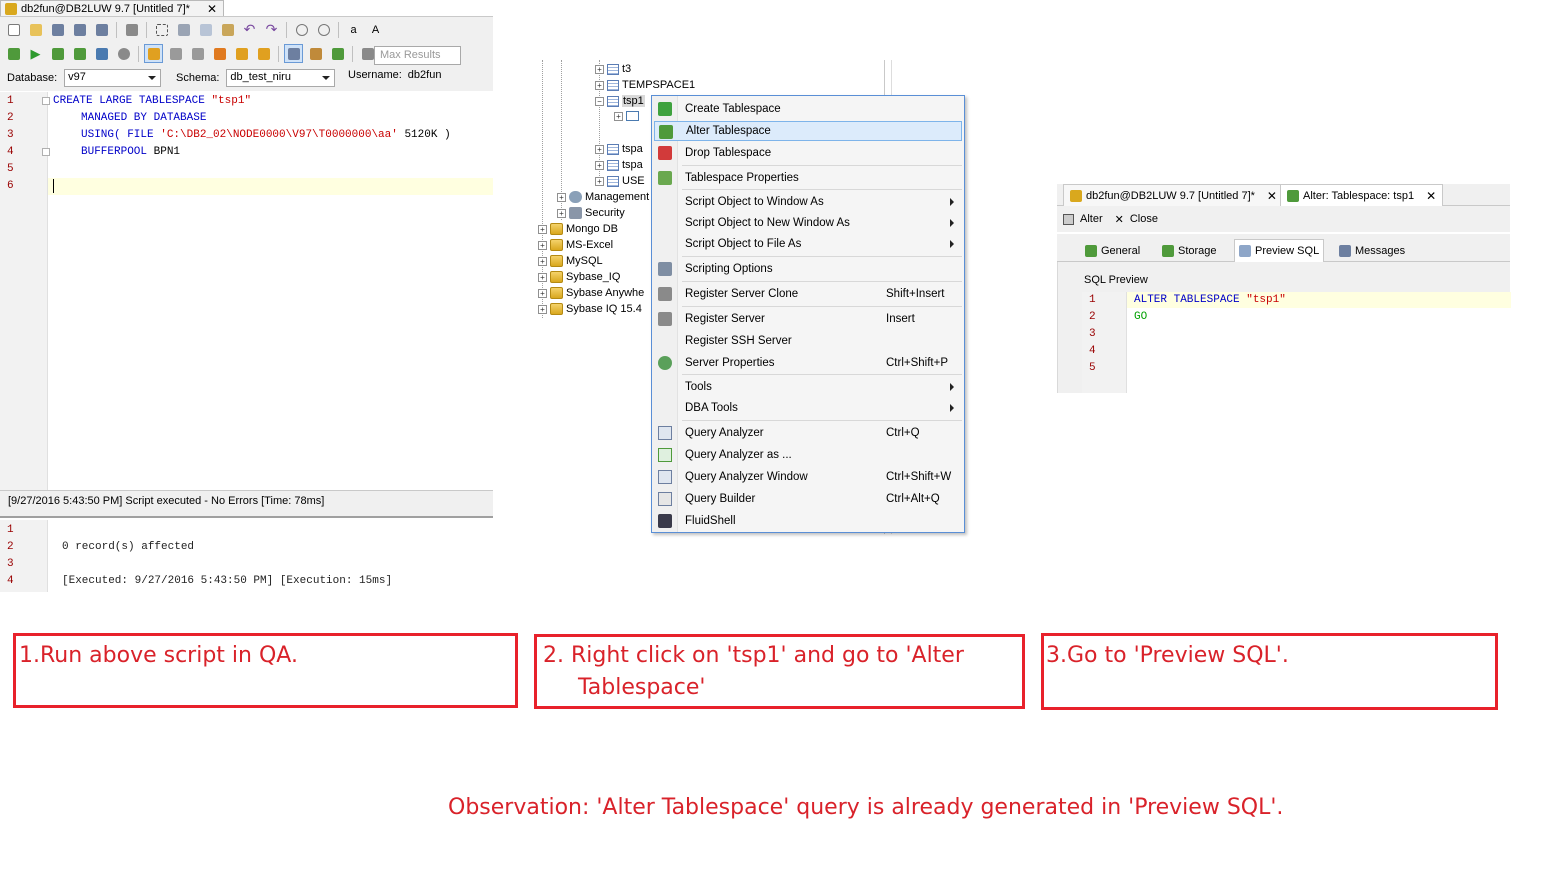 This screenshot has width=1546, height=882. Describe the element at coordinates (46, 101) in the screenshot. I see `fold-marker-icon` at that location.